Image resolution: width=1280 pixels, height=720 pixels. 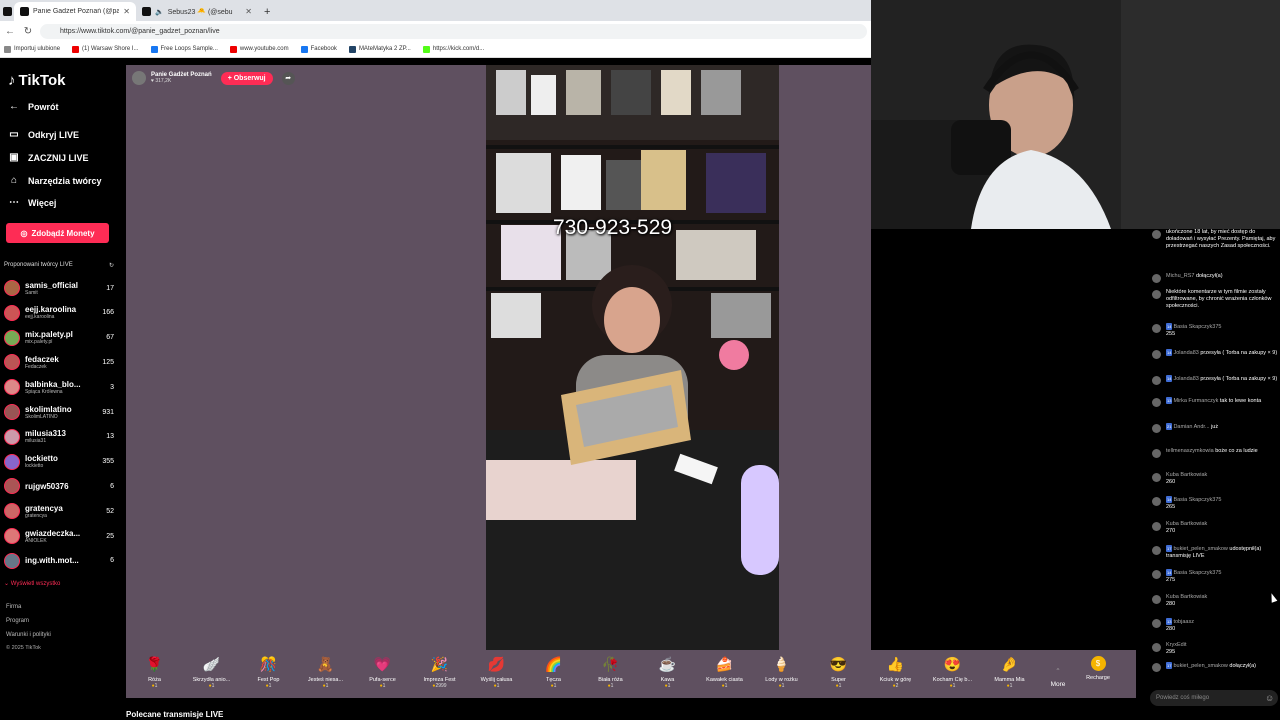 I want to click on gift-item: 🪽 Skrzydła anio... ●1, so click(x=211, y=674).